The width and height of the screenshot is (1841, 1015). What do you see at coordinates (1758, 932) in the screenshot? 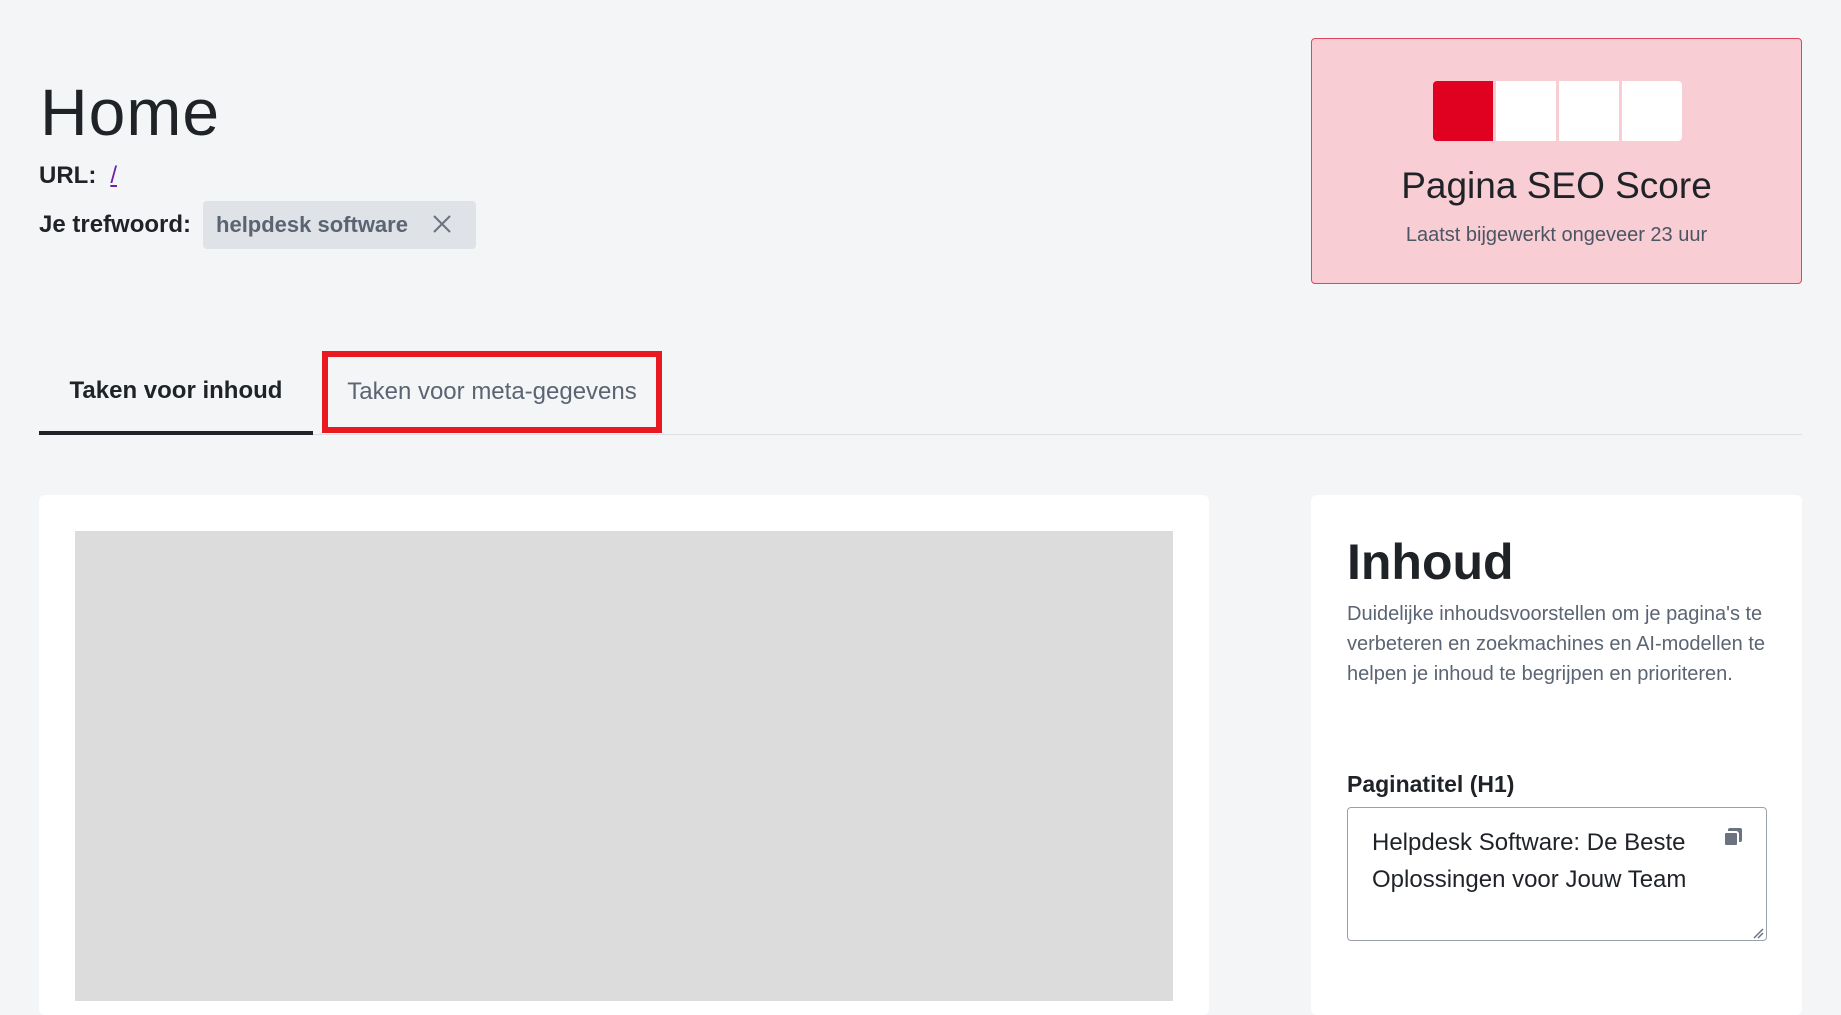
I see `resize-handle-icon` at bounding box center [1758, 932].